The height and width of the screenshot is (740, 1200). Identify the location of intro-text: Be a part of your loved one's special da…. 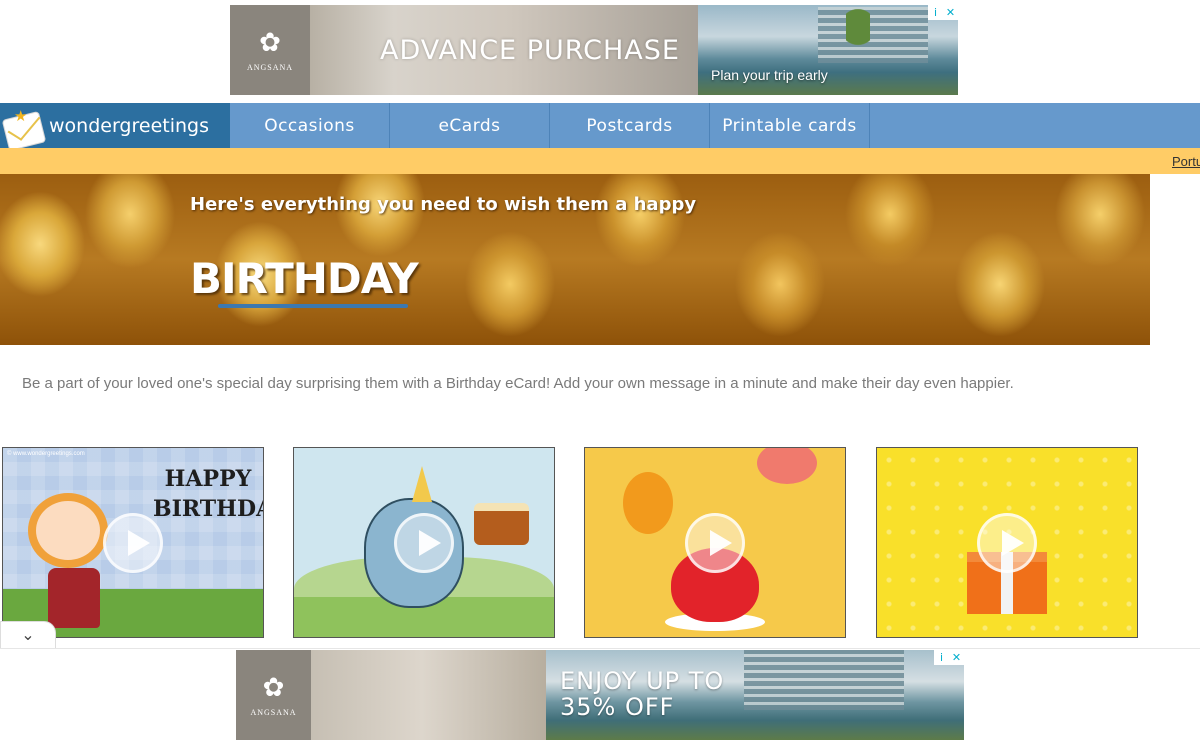
(518, 383).